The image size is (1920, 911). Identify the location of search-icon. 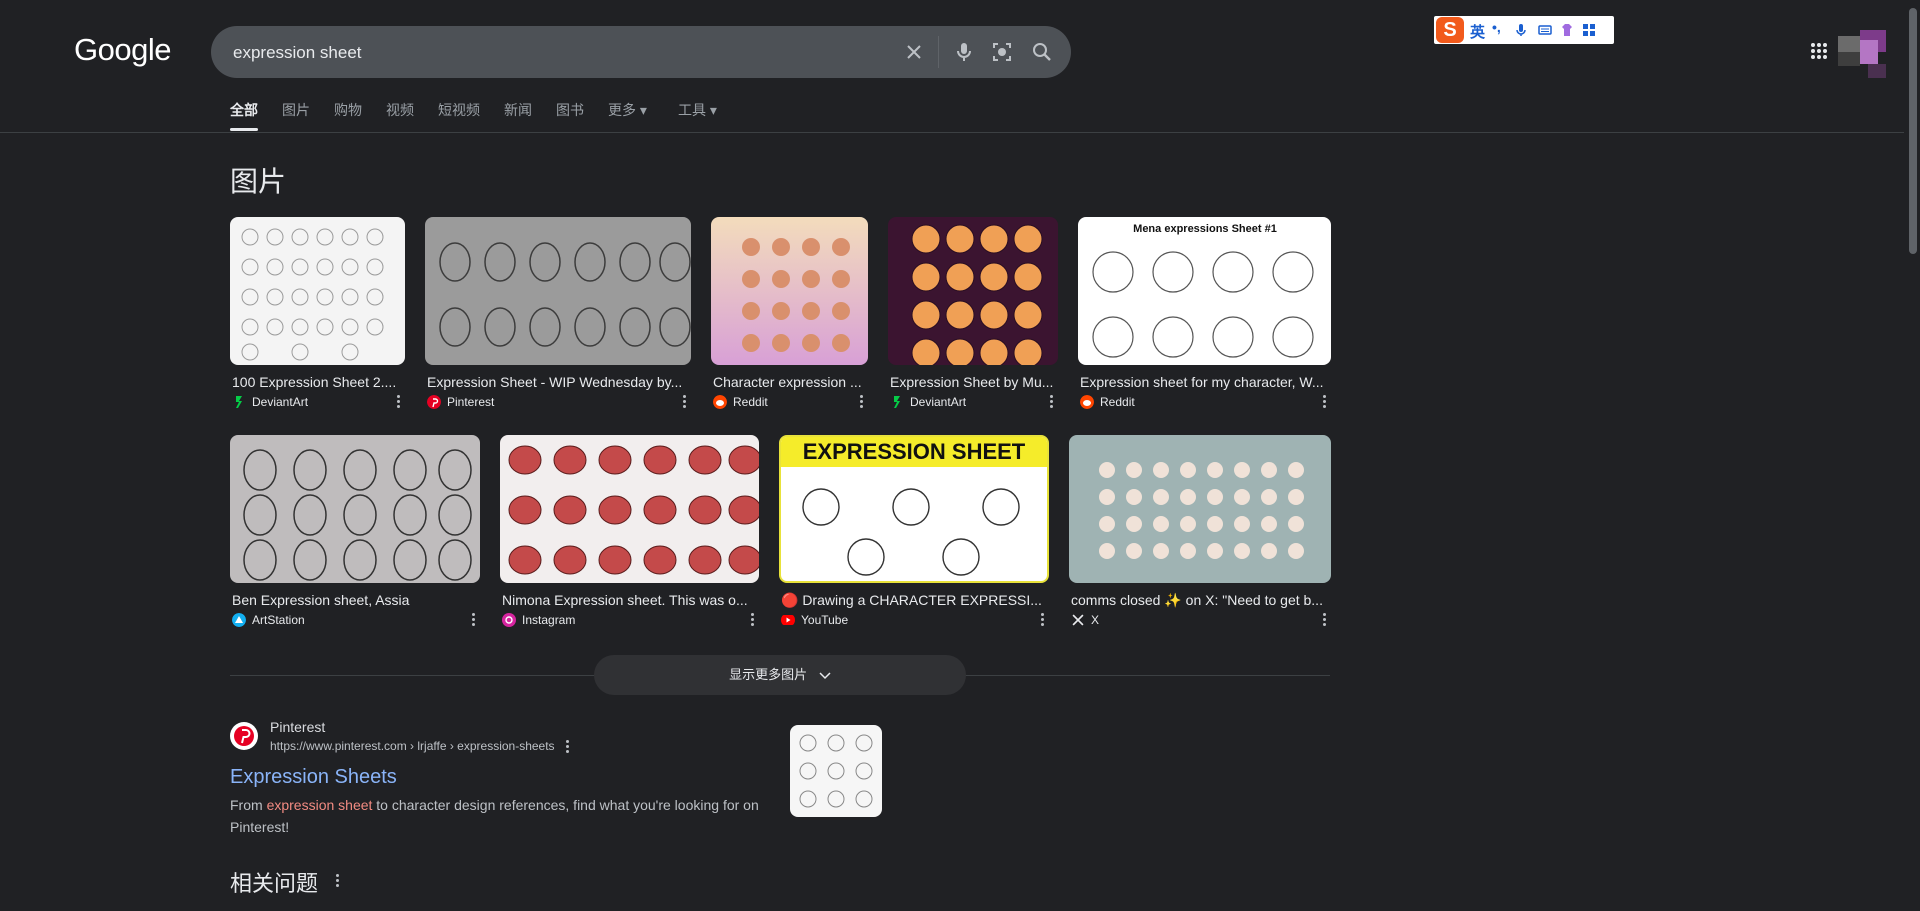
(1042, 52).